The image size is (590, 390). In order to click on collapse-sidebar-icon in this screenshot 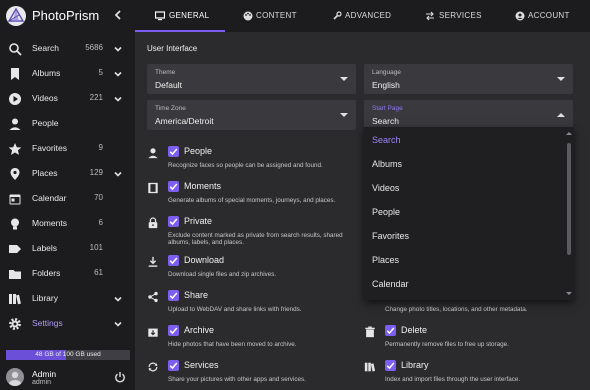, I will do `click(118, 15)`.